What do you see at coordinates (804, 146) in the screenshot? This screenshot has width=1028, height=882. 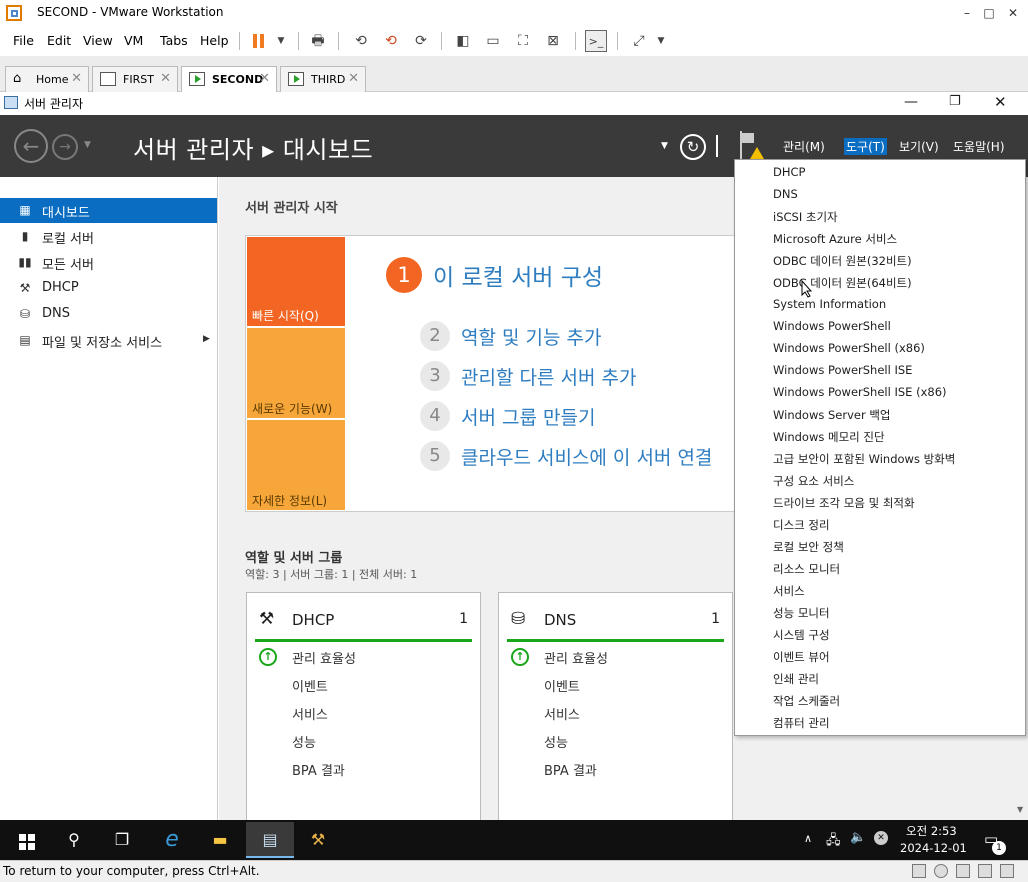 I see `menu-manage: 관리(M)` at bounding box center [804, 146].